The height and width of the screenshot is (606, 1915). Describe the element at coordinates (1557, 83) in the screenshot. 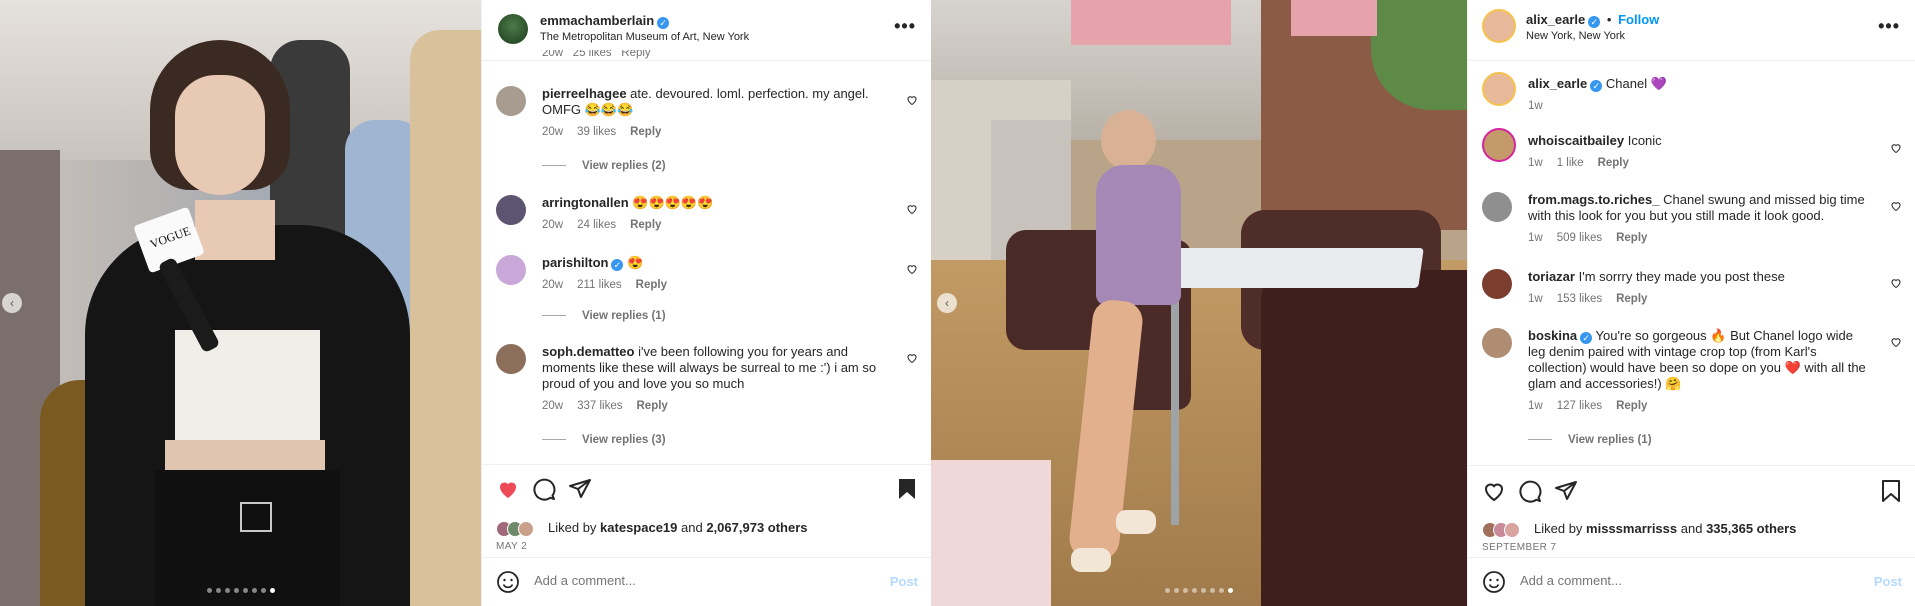

I see `comment-username: alix_earle` at that location.